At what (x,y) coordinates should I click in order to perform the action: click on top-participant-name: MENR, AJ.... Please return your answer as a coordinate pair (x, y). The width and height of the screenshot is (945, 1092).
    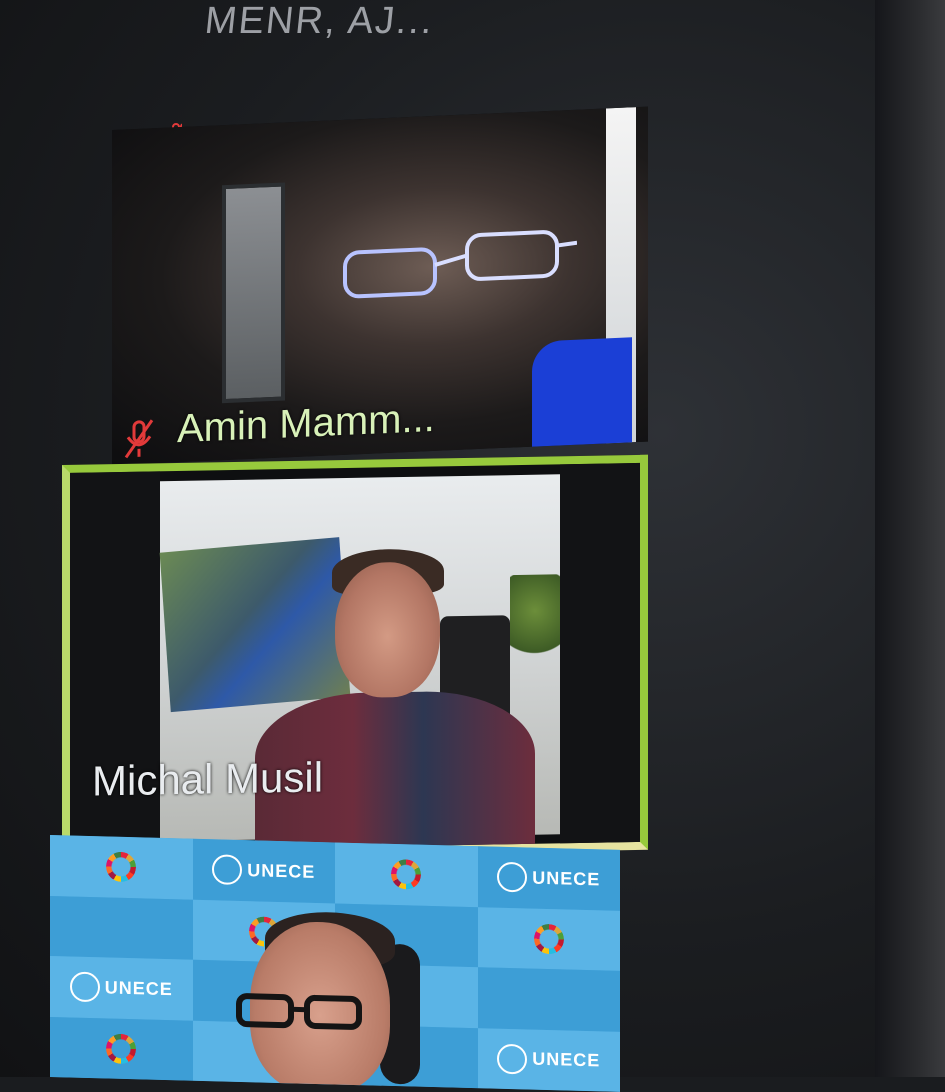
    Looking at the image, I should click on (319, 21).